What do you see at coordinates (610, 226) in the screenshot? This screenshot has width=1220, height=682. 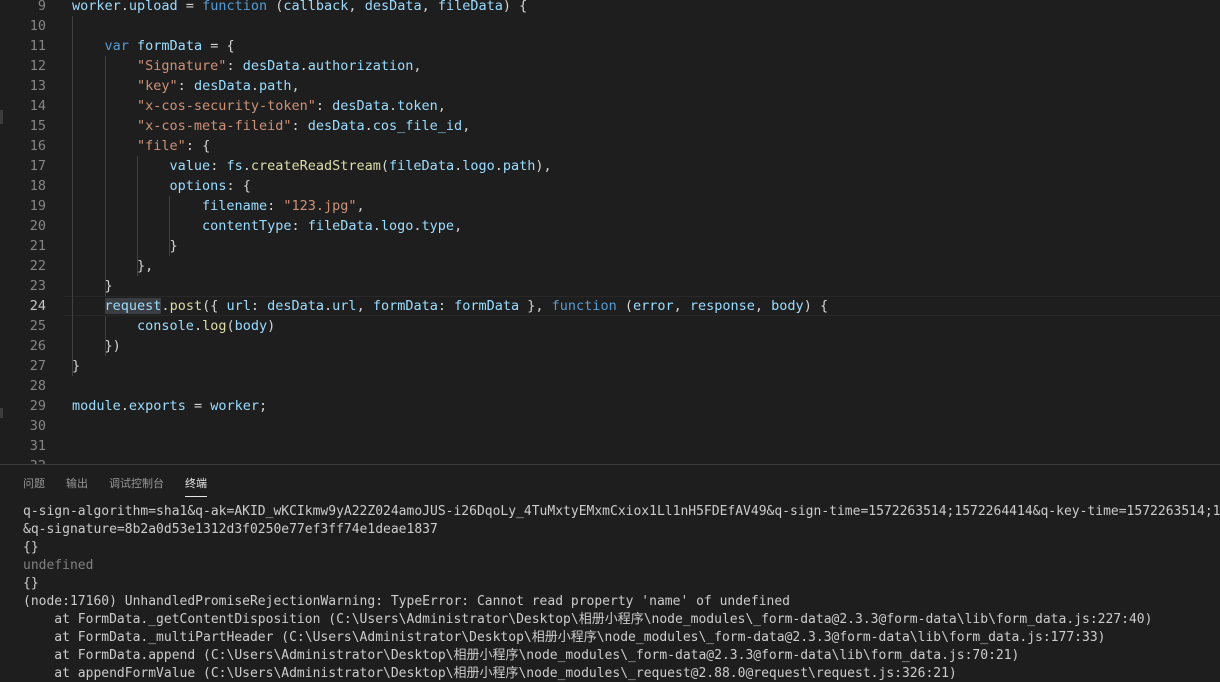 I see `code-line: 20 contentType: fileData.logo.type,` at bounding box center [610, 226].